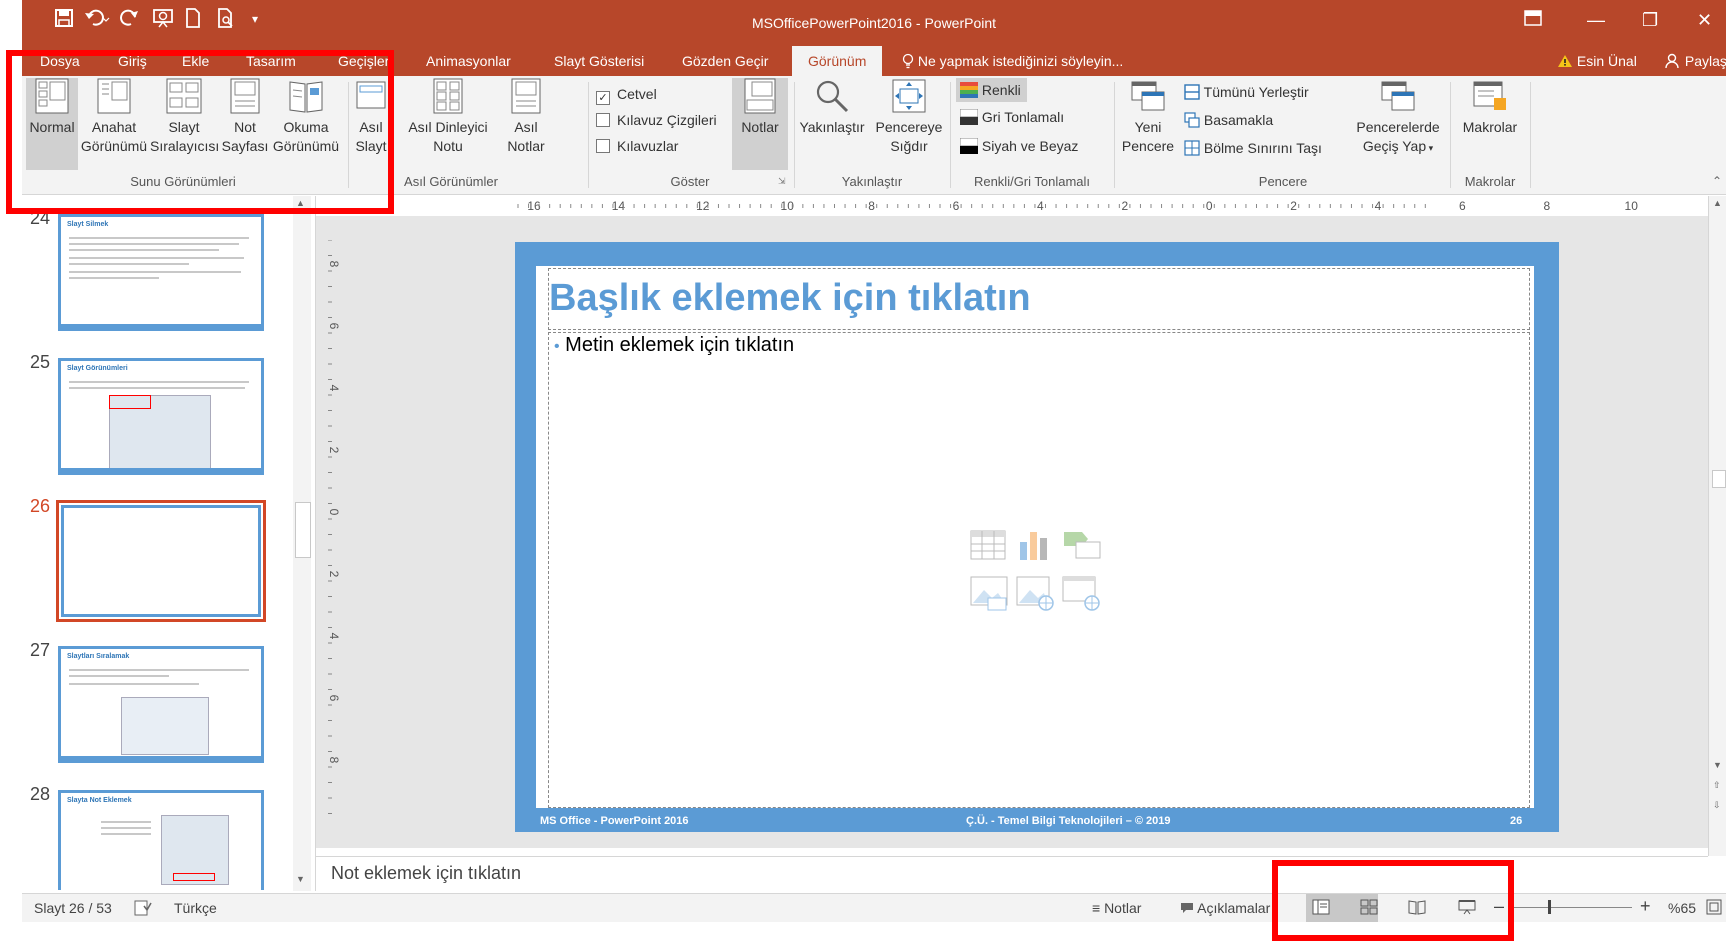 The width and height of the screenshot is (1726, 941). I want to click on ribbon-display-options-icon, so click(1533, 20).